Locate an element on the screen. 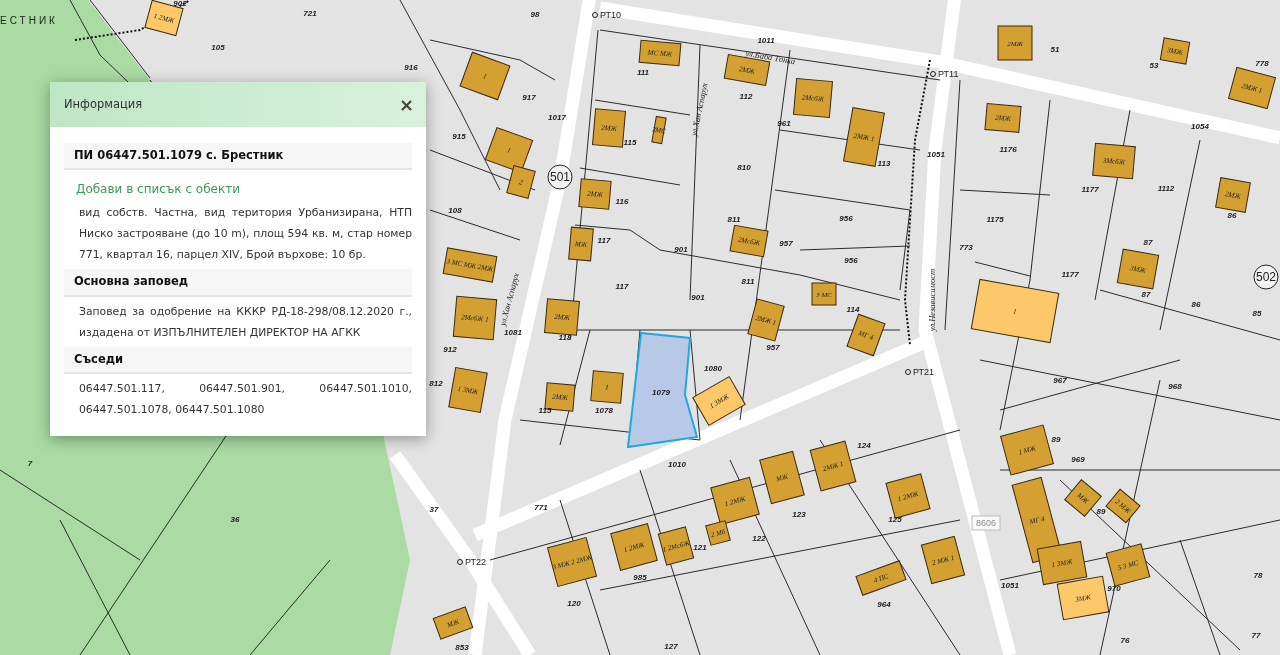 This screenshot has height=655, width=1280. parcel-number: 127 is located at coordinates (671, 646).